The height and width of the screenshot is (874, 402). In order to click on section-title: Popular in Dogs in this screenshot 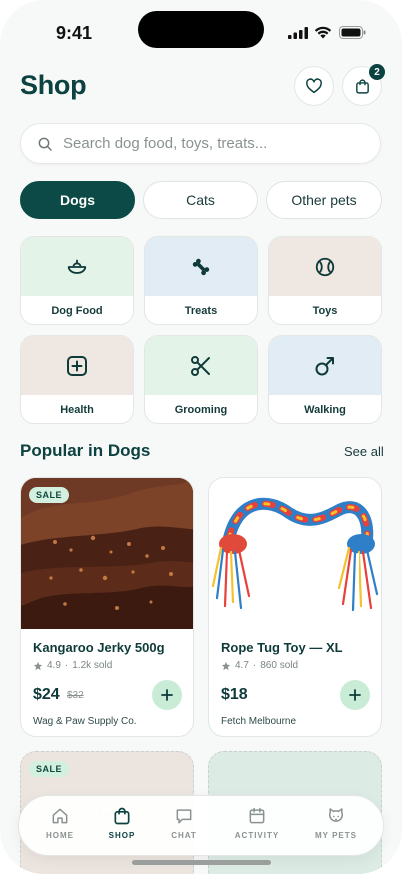, I will do `click(85, 450)`.